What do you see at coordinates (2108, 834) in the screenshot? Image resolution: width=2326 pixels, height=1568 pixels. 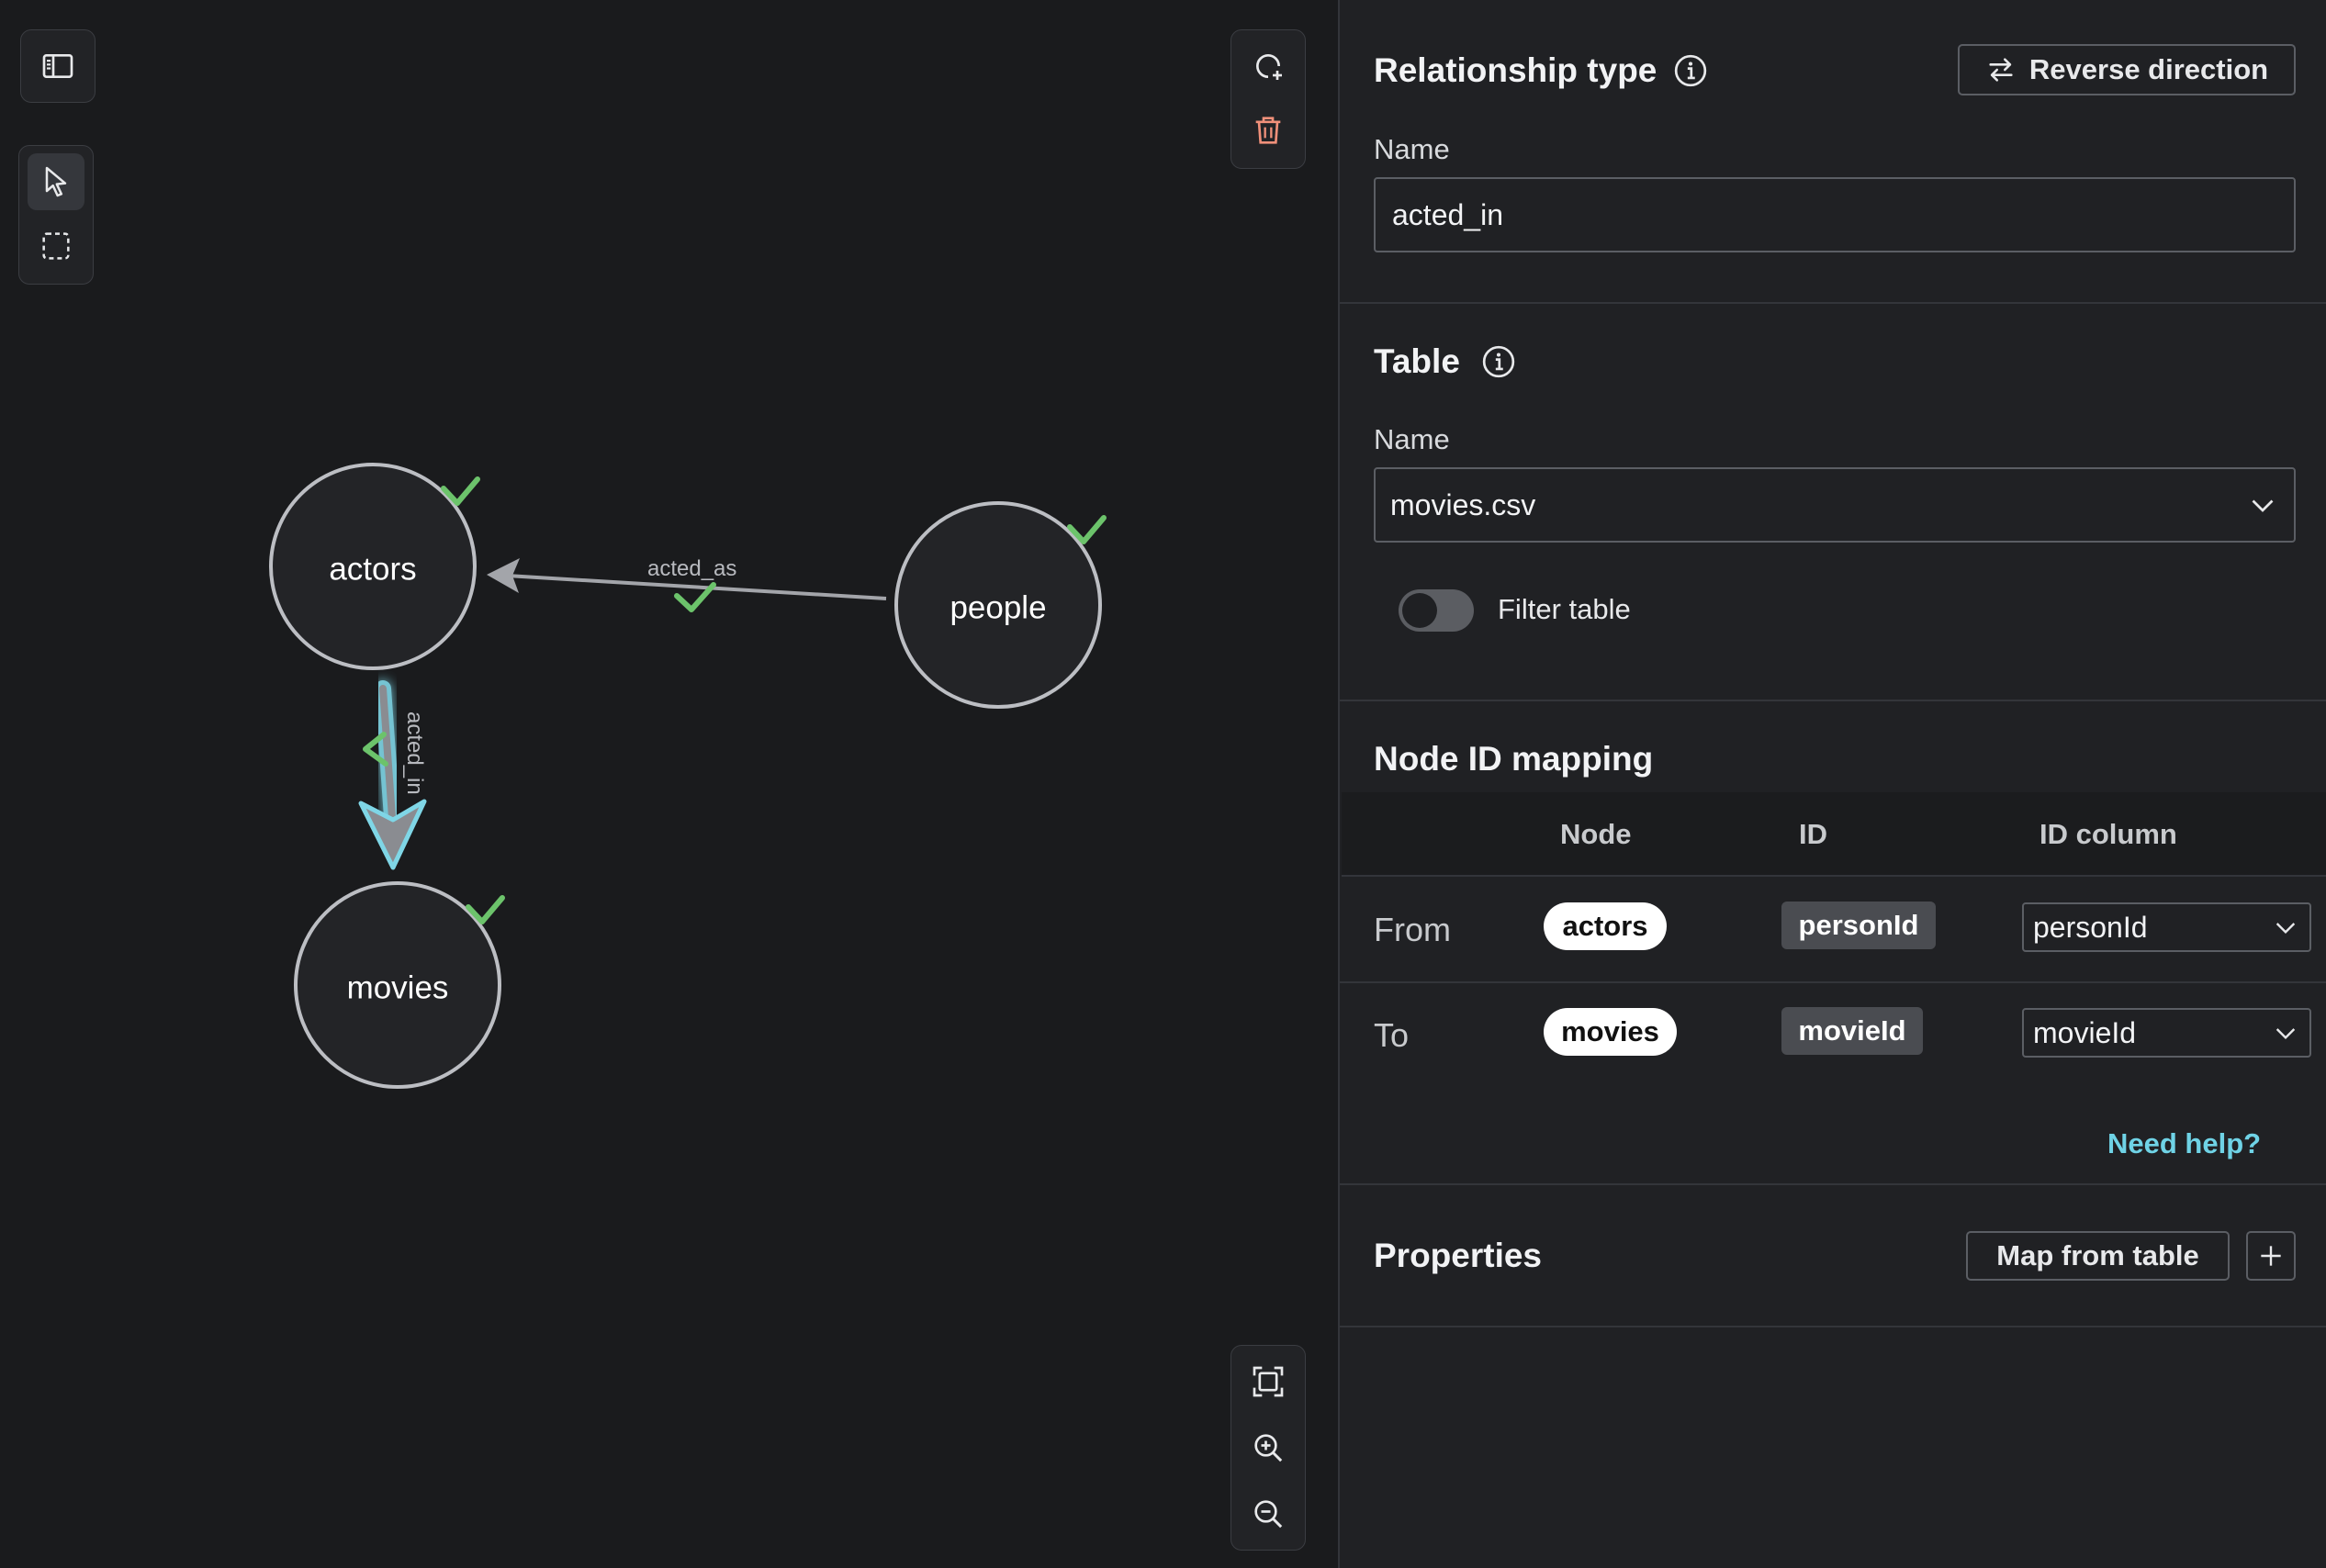 I see `column-header-id-column: ID column` at bounding box center [2108, 834].